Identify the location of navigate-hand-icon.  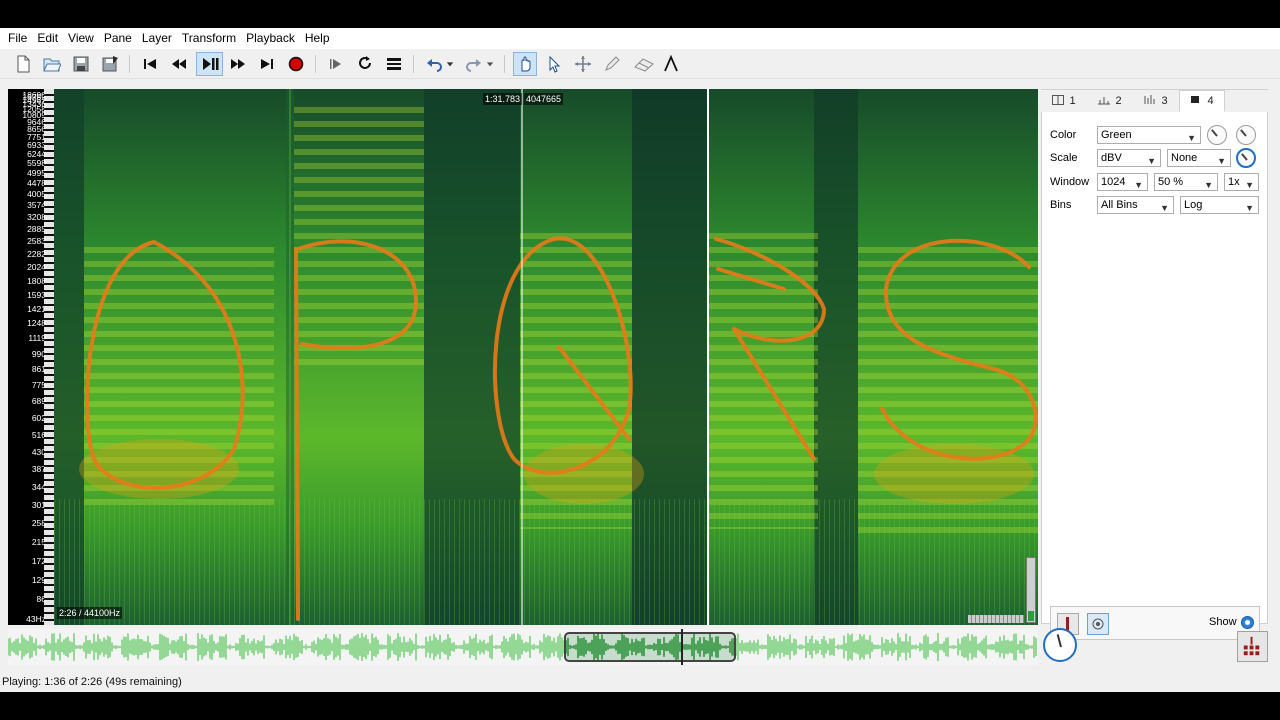
(525, 64).